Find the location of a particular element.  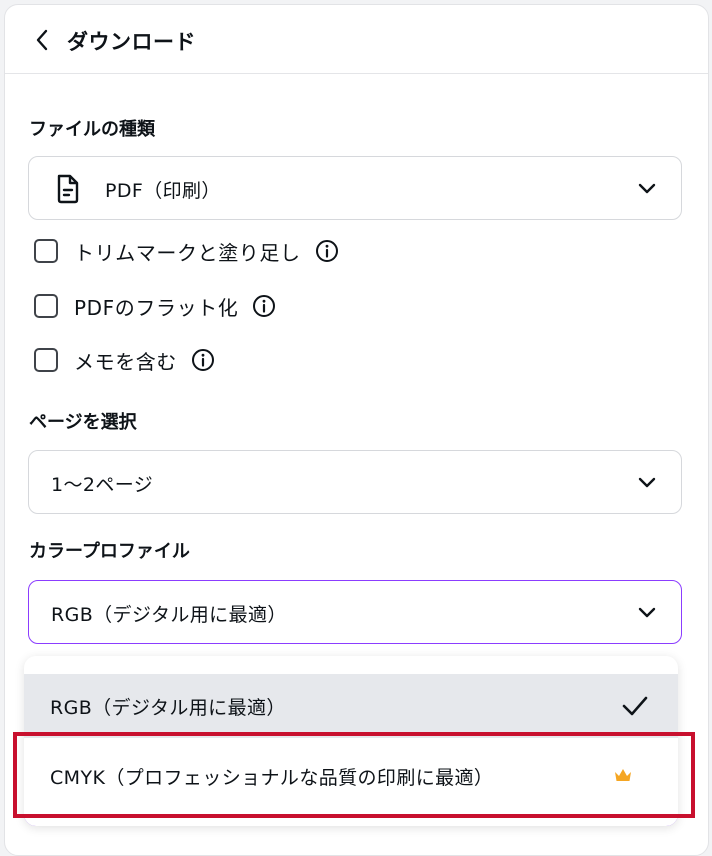

dropdown-option-cmyk: CMYK（プロフェッショナルな品質の印刷に最適） is located at coordinates (351, 776).